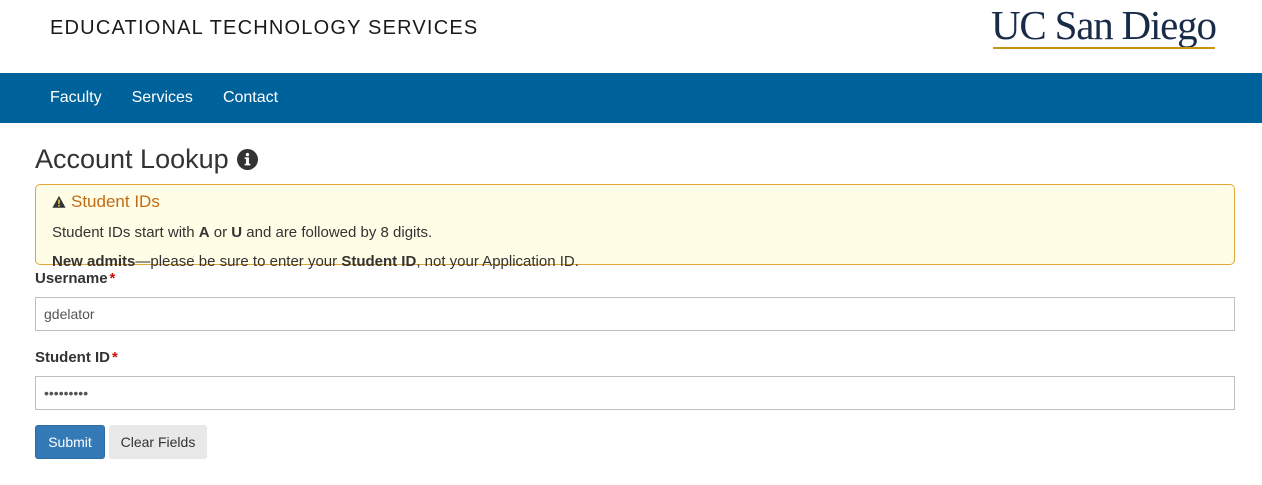 The image size is (1262, 485). What do you see at coordinates (250, 98) in the screenshot?
I see `nav-item-contact: Contact` at bounding box center [250, 98].